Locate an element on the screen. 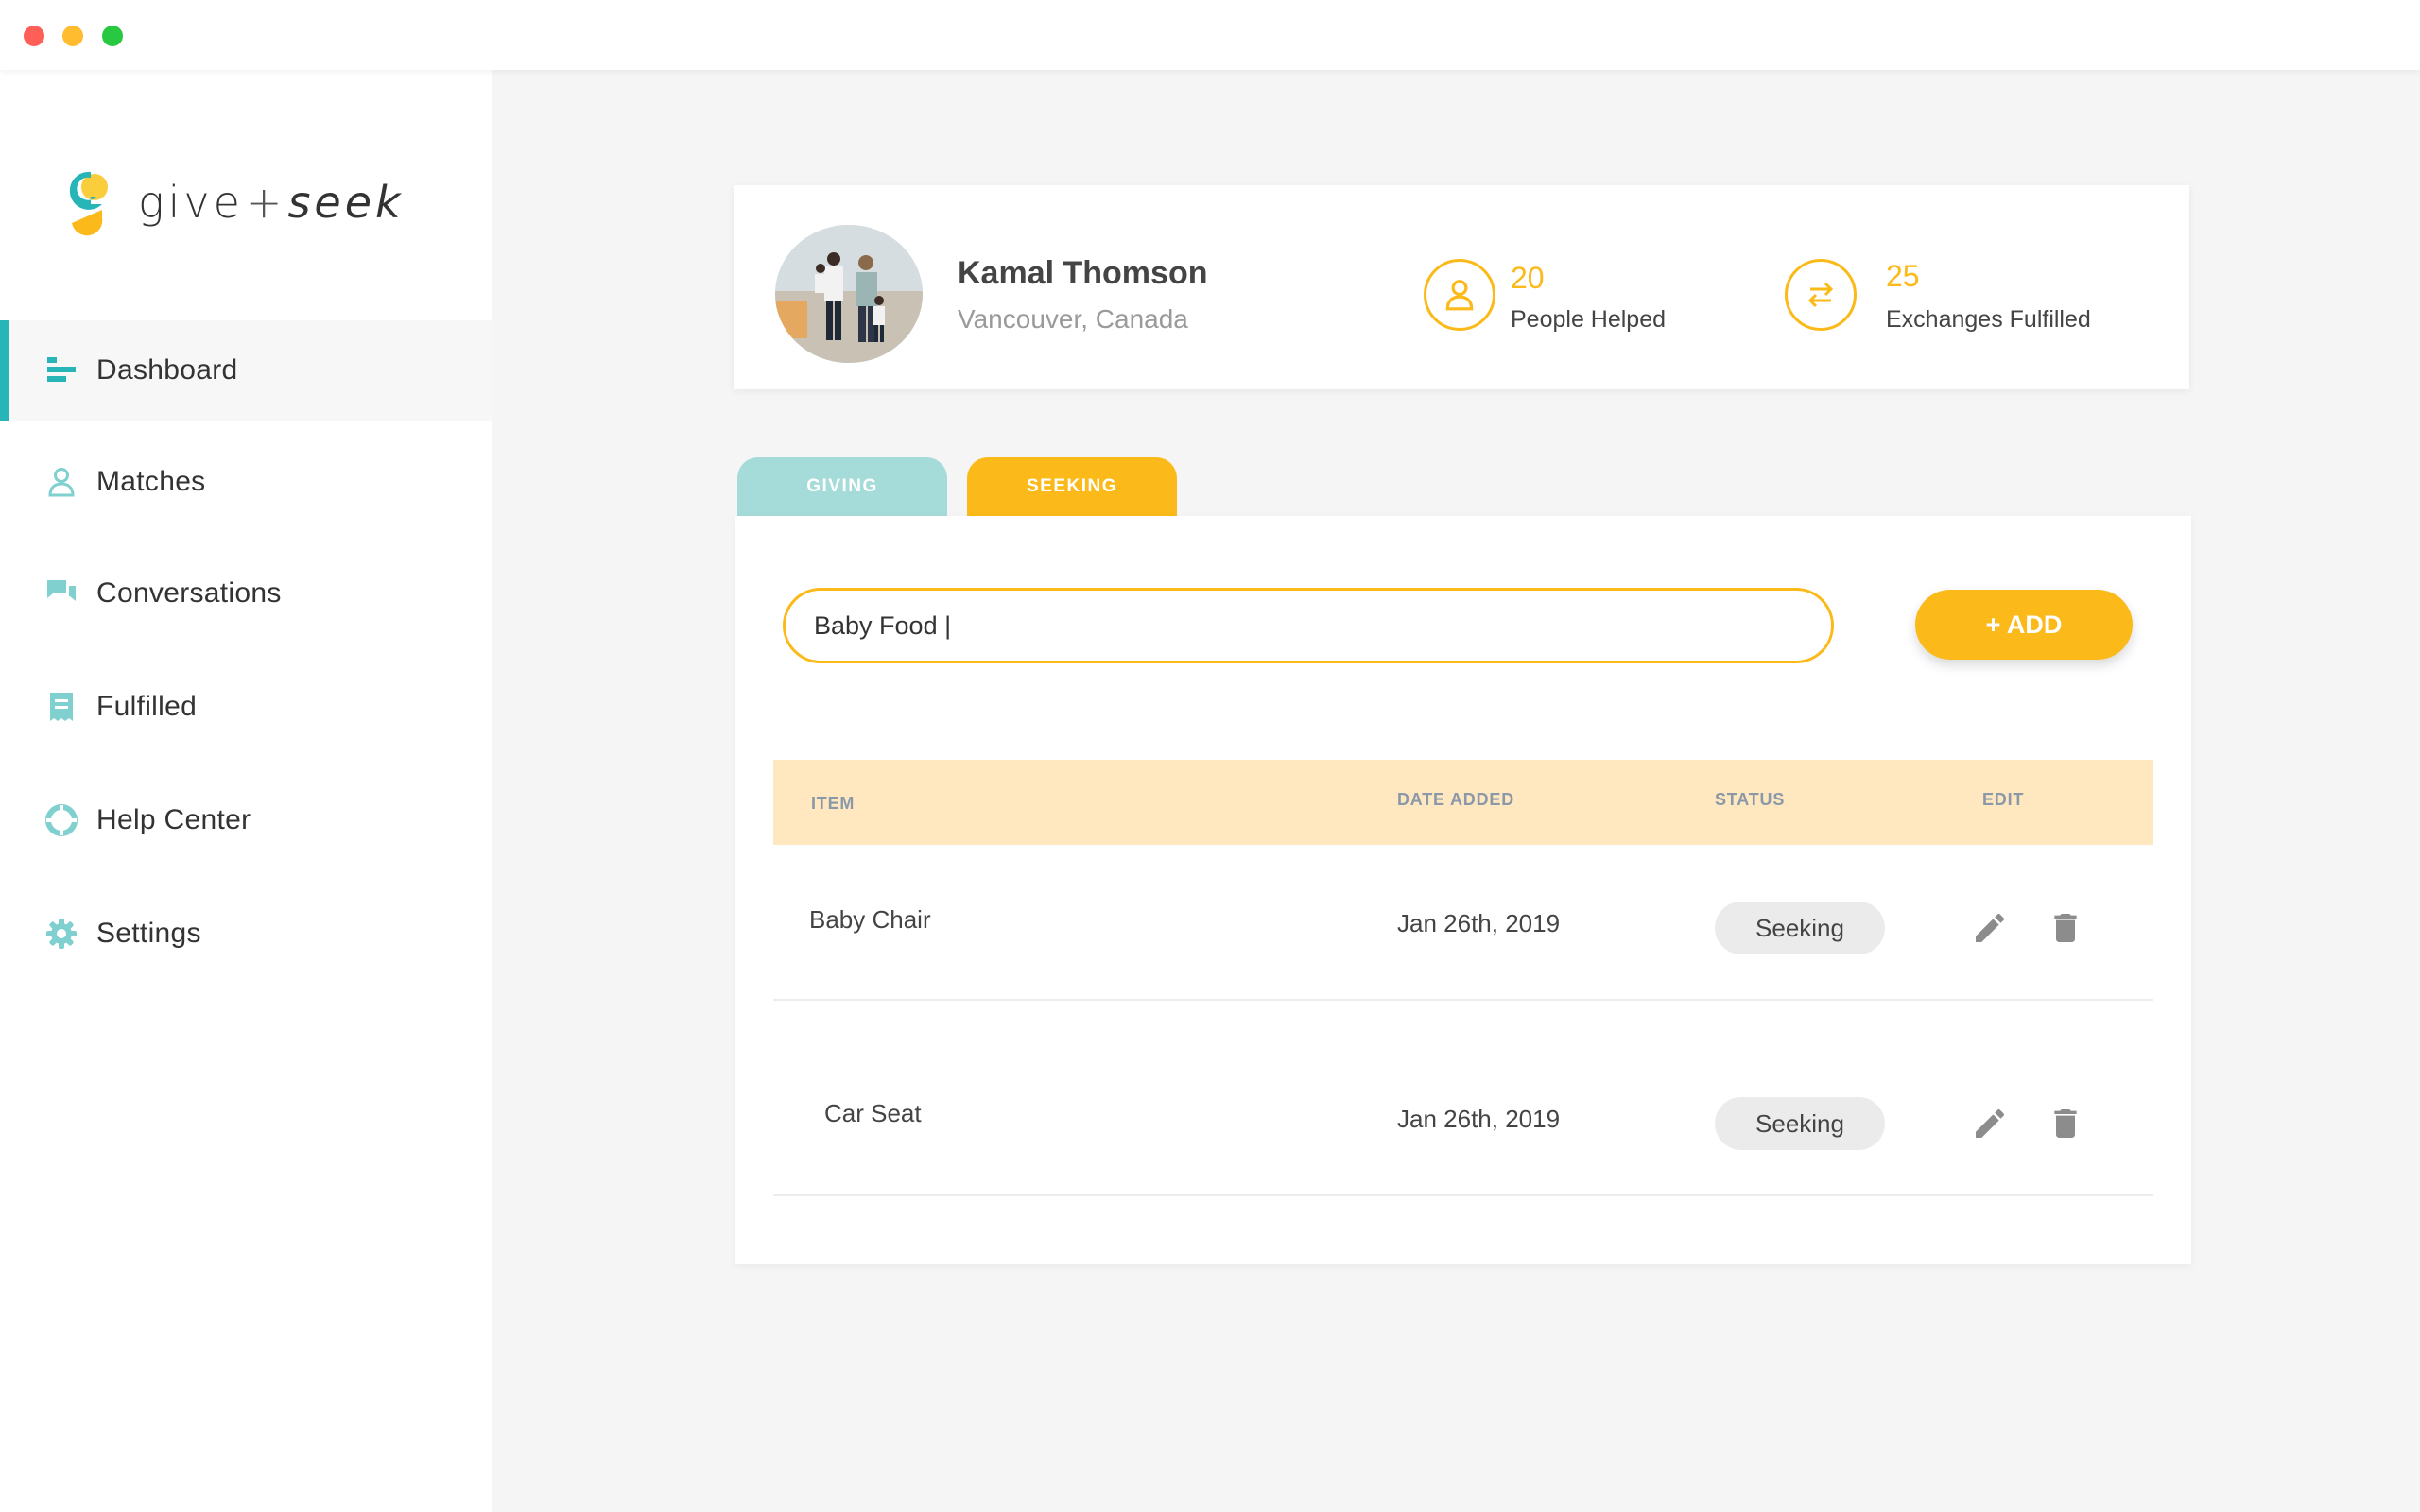 Image resolution: width=2420 pixels, height=1512 pixels. row-item-name: Car Seat is located at coordinates (873, 1113).